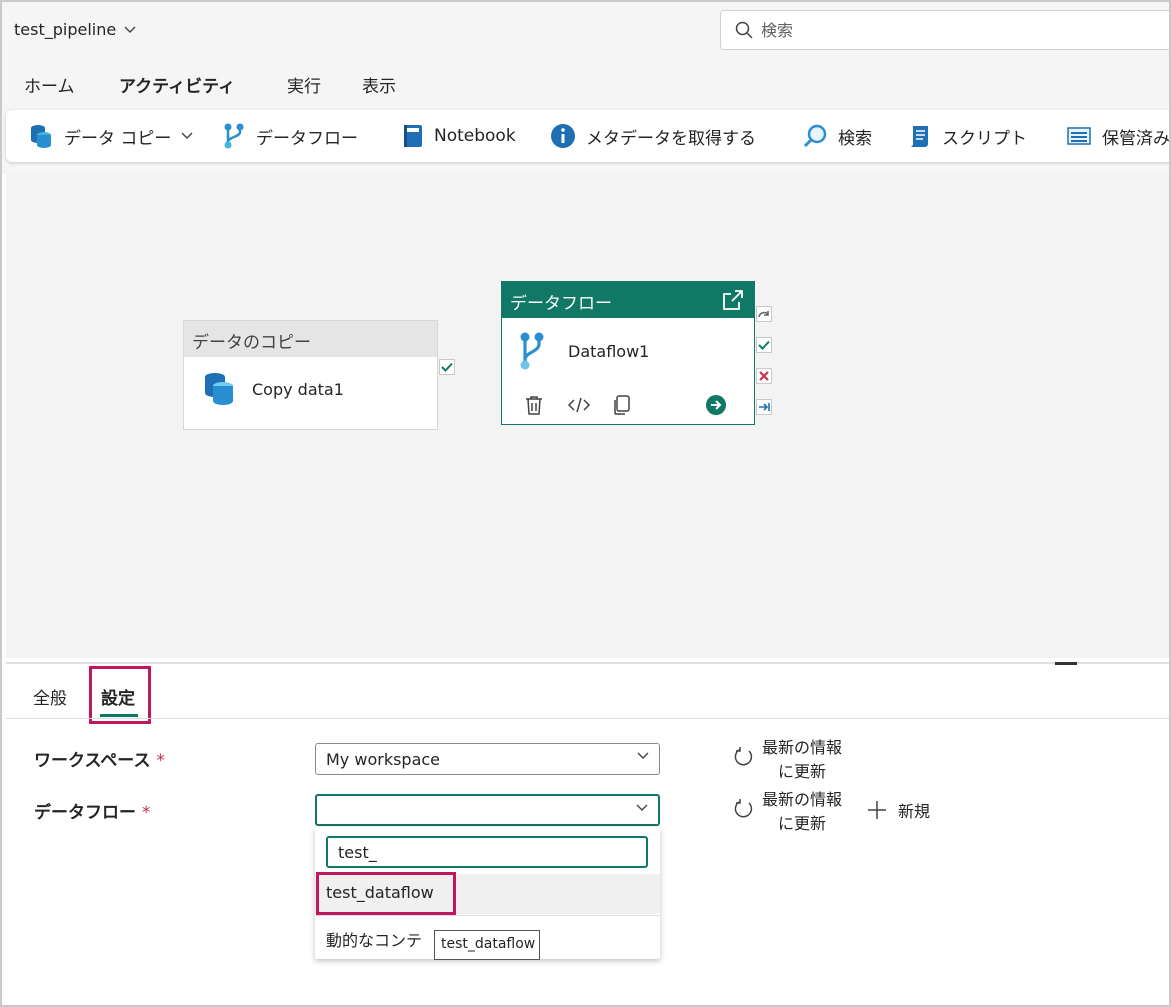  Describe the element at coordinates (310, 375) in the screenshot. I see `copy-data-activity-node: データのコピー Copy data1` at that location.